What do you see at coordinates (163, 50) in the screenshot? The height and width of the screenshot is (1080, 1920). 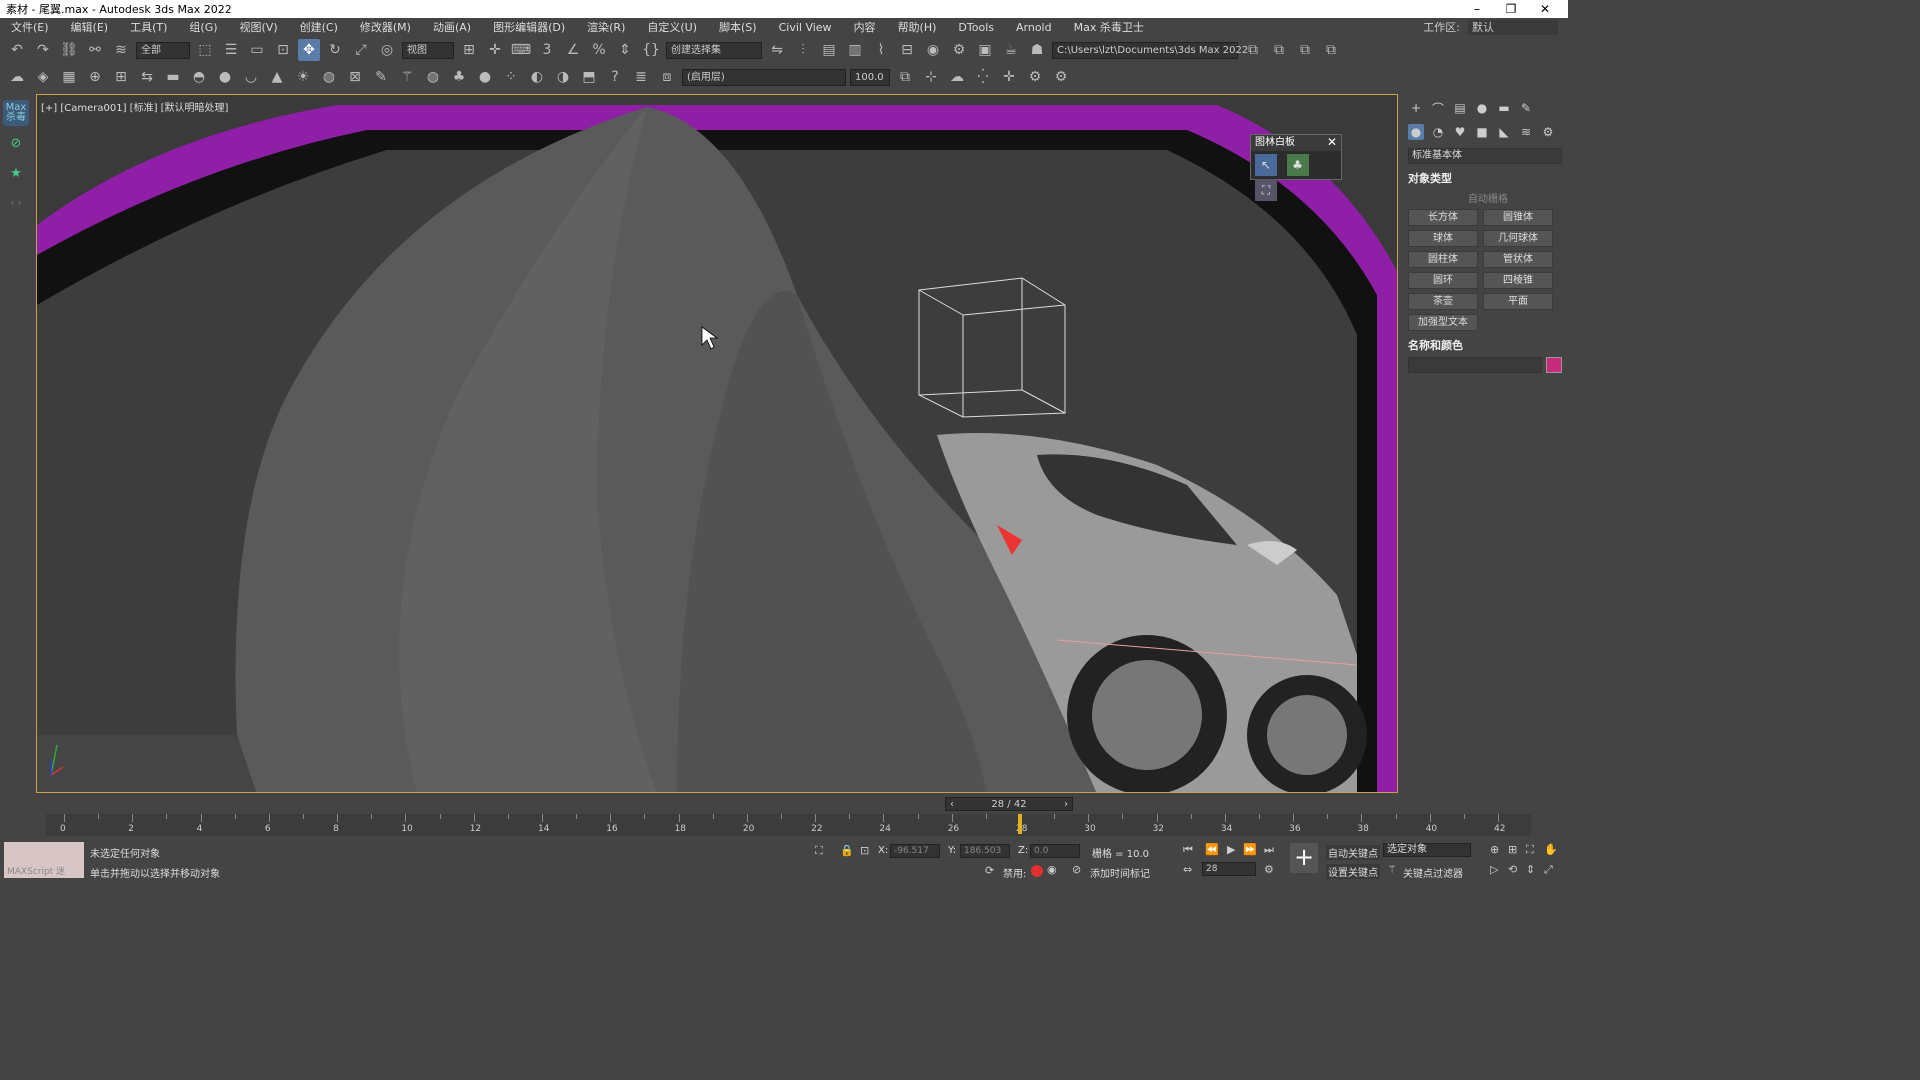 I see `selection-filter-dropdown: 全部` at bounding box center [163, 50].